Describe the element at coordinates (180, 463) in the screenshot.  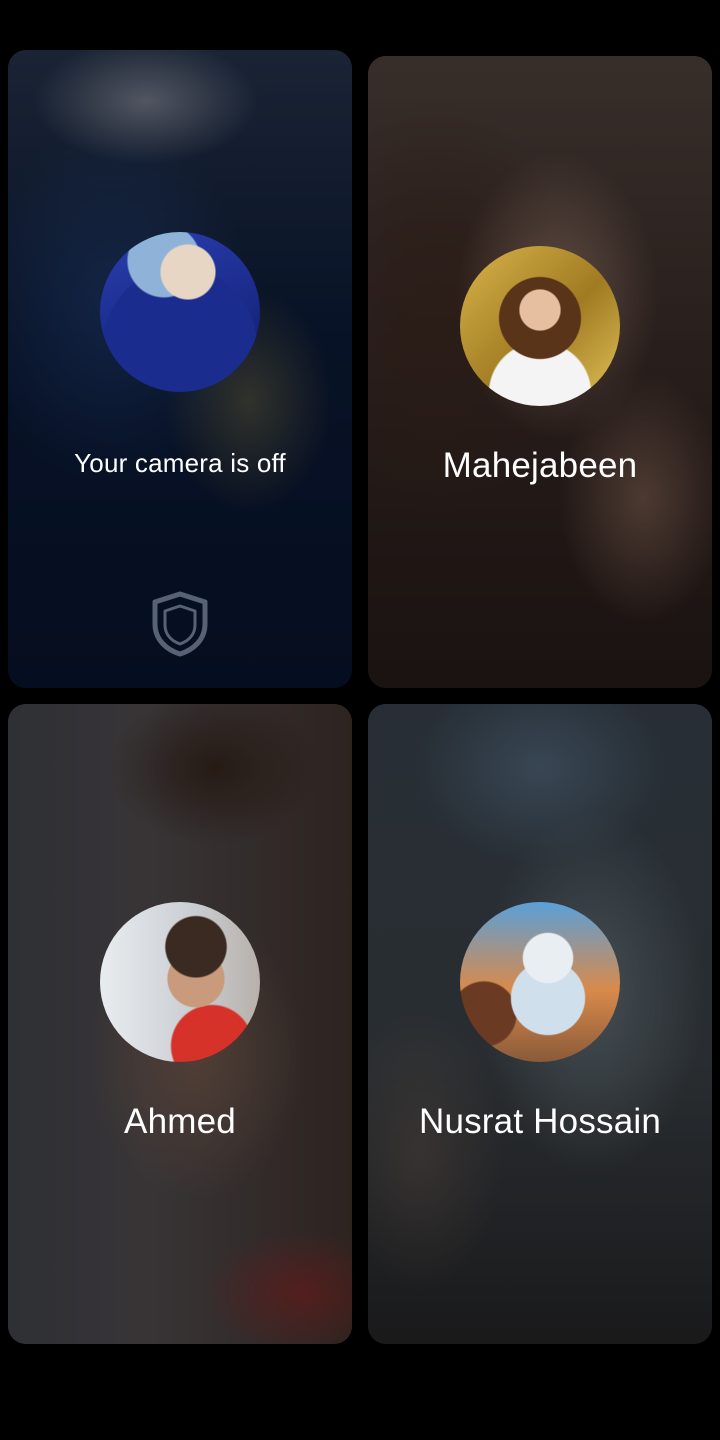
I see `camera-off-label: Your camera is off` at that location.